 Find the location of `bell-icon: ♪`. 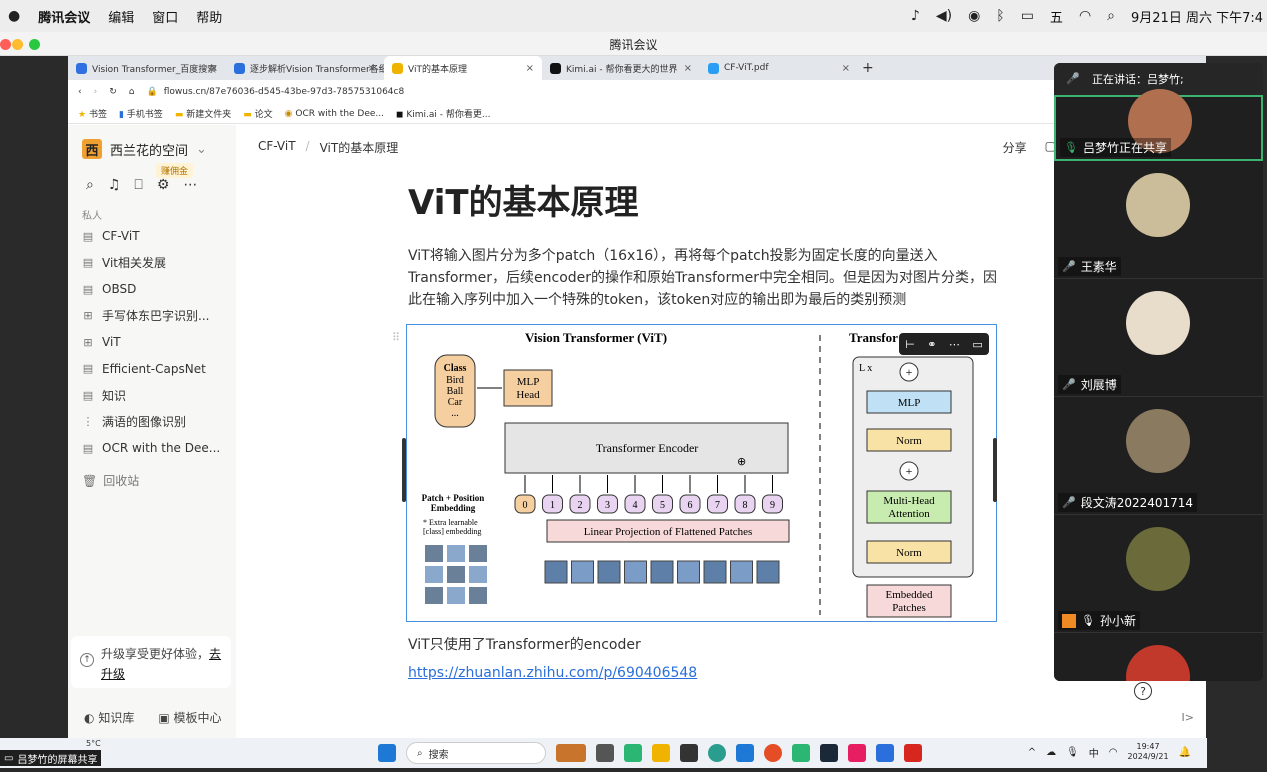

bell-icon: ♪ is located at coordinates (915, 16).